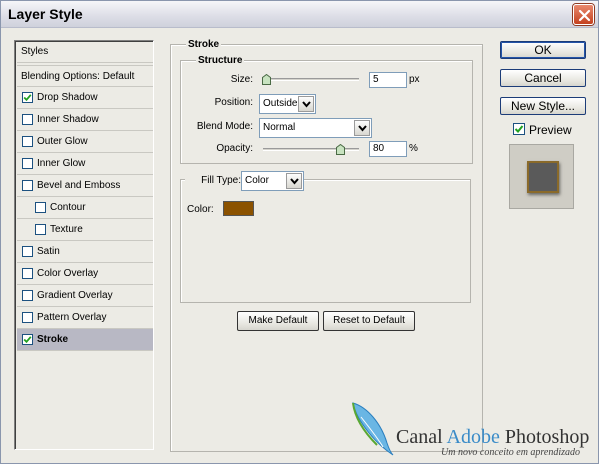 This screenshot has width=599, height=464. I want to click on stroke-group-title: Stroke, so click(204, 44).